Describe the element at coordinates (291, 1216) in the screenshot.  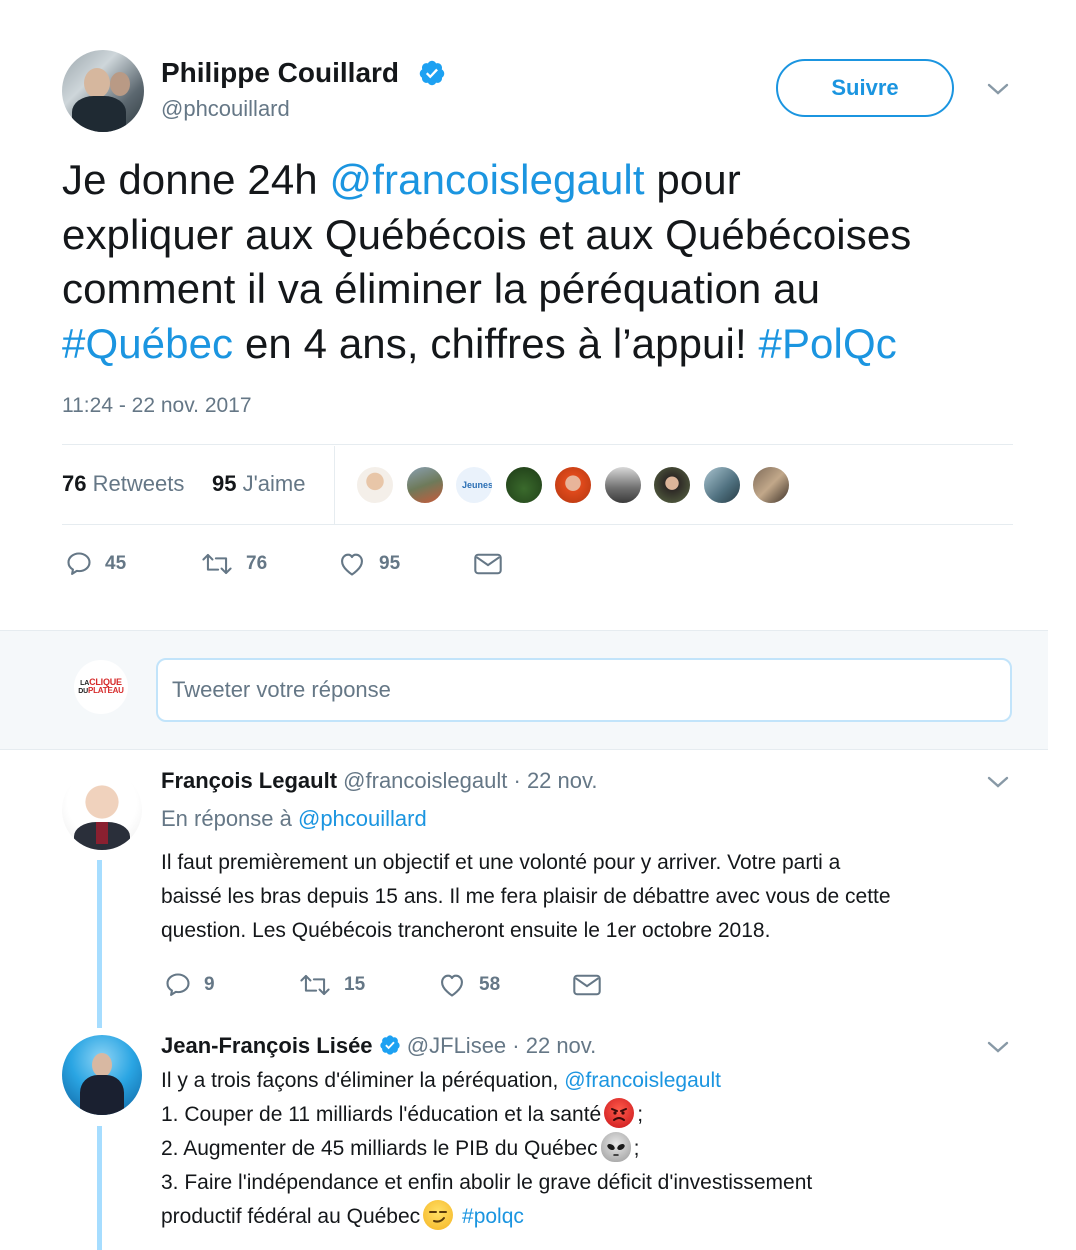
I see `reply-text-part: productif fédéral au Québec` at that location.